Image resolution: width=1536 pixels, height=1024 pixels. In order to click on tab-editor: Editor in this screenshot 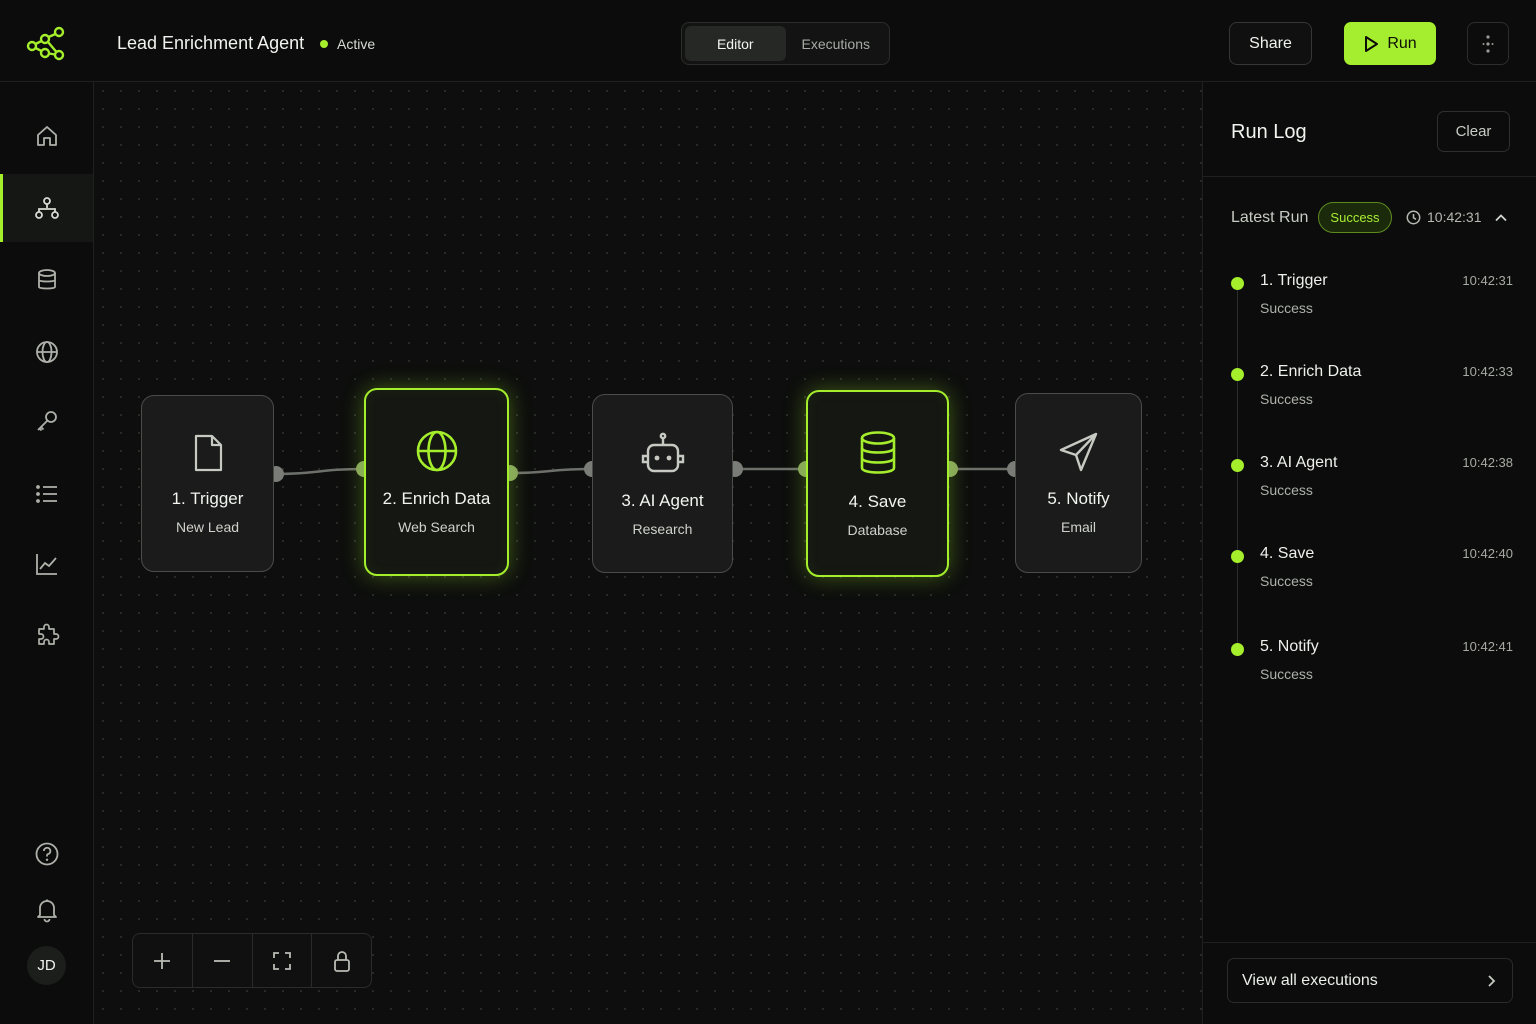, I will do `click(735, 43)`.